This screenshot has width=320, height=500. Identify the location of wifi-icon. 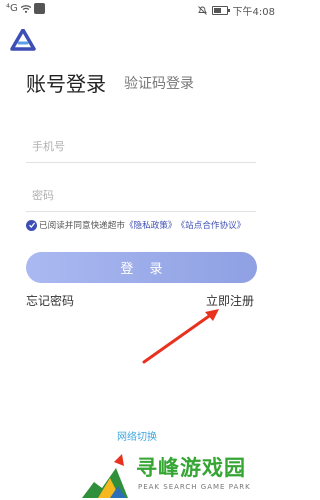
(25, 8).